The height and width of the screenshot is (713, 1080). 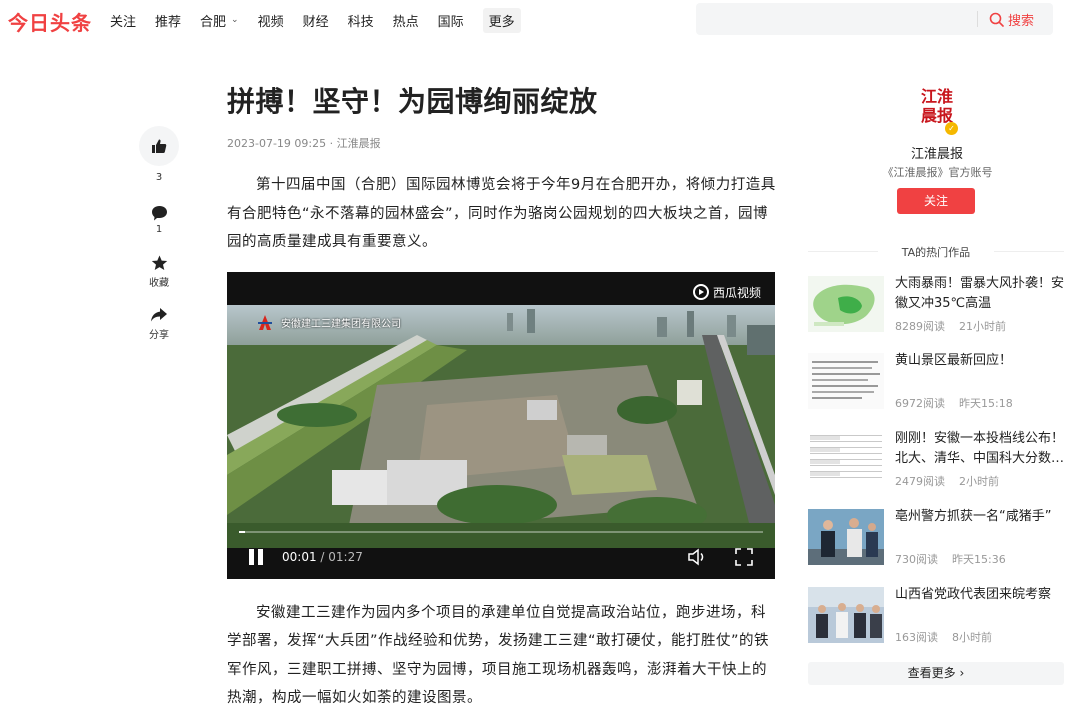 I want to click on publish-time: 8小时前, so click(x=972, y=637).